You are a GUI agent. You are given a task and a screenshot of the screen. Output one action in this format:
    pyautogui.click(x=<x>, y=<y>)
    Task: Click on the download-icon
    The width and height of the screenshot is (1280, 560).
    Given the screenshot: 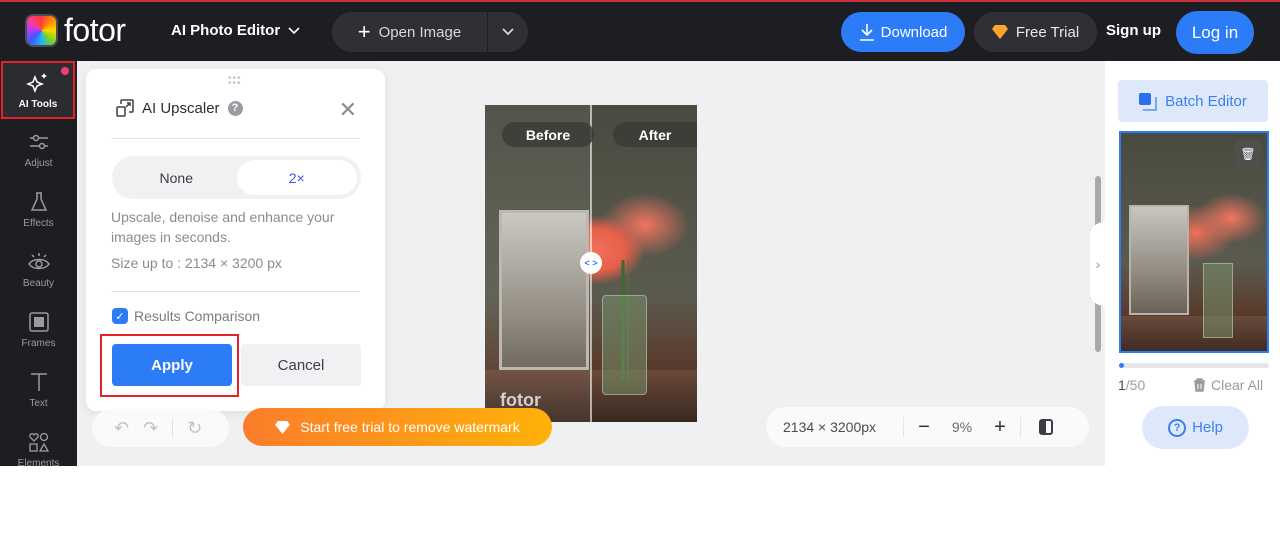 What is the action you would take?
    pyautogui.click(x=866, y=32)
    